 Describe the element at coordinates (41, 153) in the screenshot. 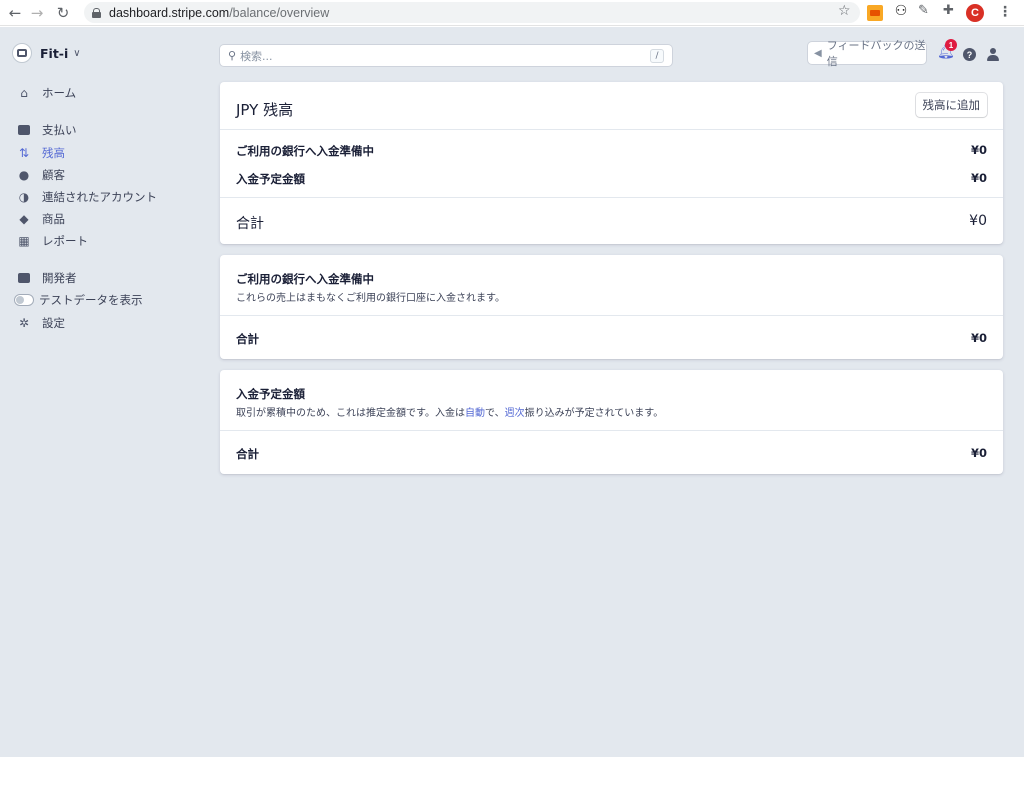

I see `sidebar-item-balance: ⇅ 残高` at that location.